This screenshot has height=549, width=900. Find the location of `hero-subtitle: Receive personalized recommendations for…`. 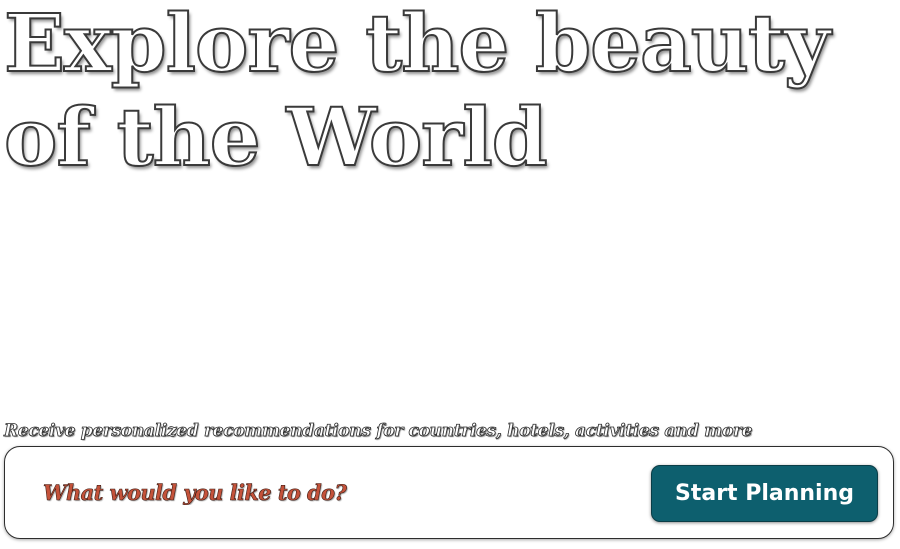

hero-subtitle: Receive personalized recommendations for… is located at coordinates (378, 431).